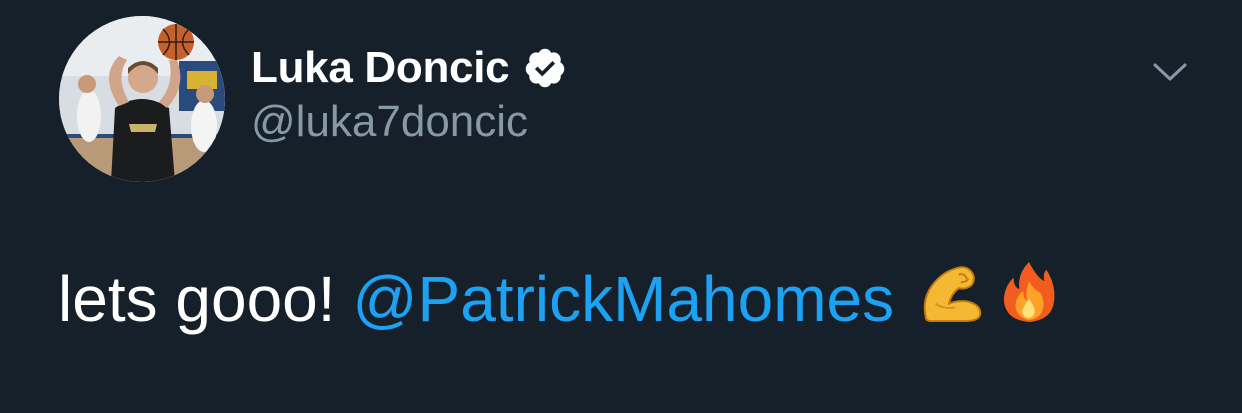 The image size is (1242, 413). What do you see at coordinates (389, 122) in the screenshot?
I see `author-handle: @luka7doncic` at bounding box center [389, 122].